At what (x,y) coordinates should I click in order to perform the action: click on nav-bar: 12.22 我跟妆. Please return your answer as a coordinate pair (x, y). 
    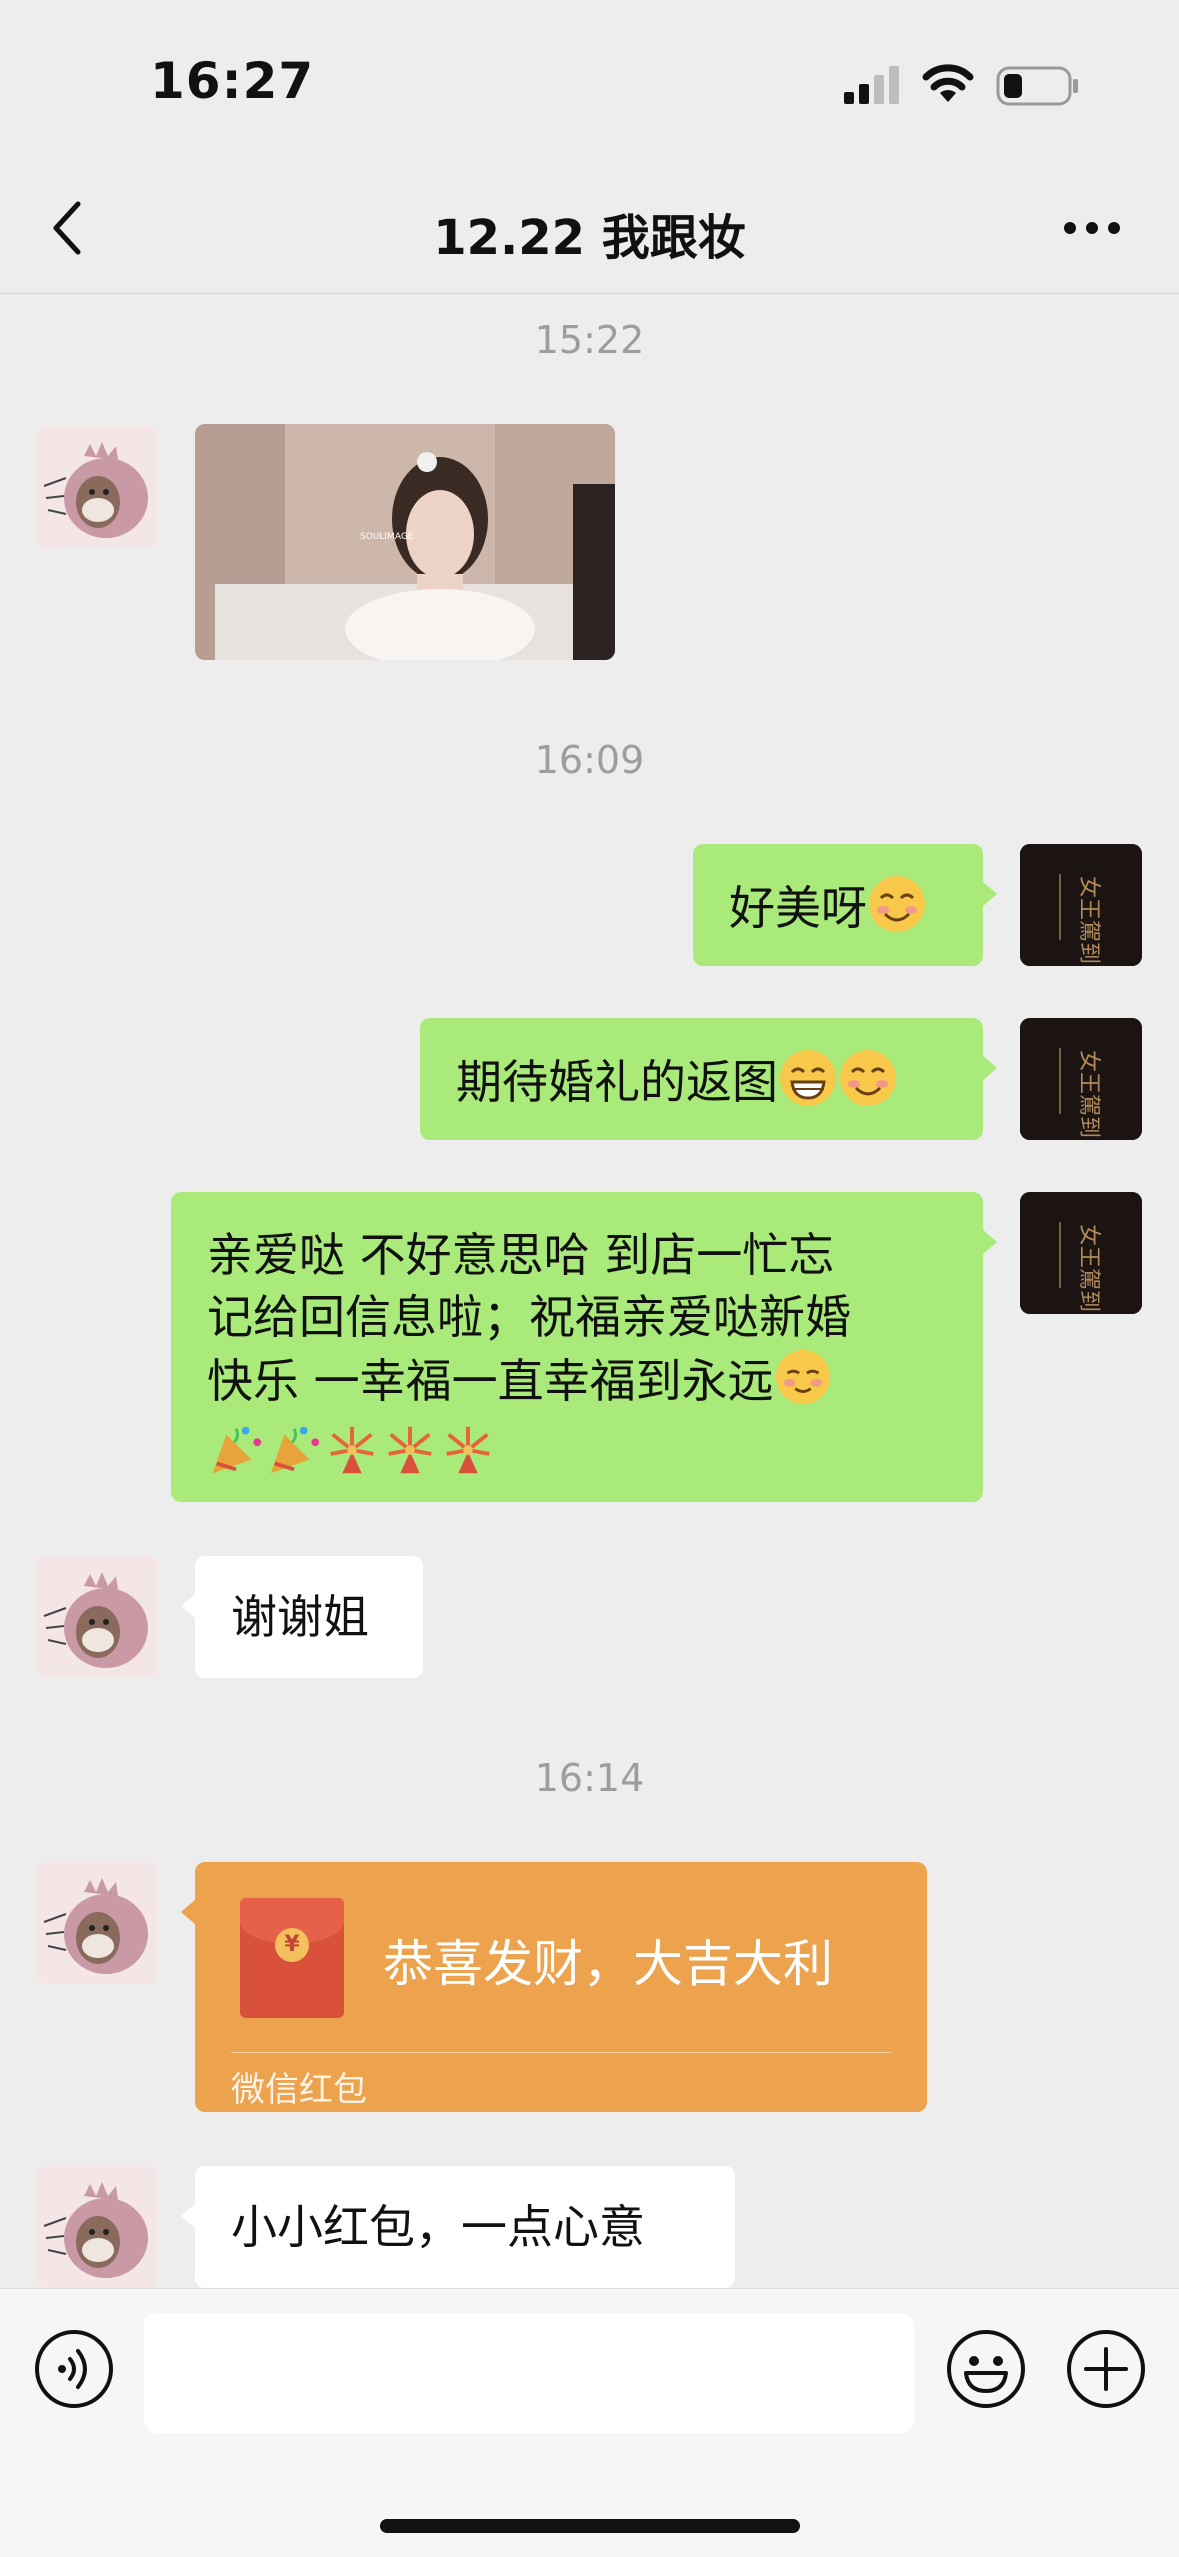
    Looking at the image, I should click on (589, 227).